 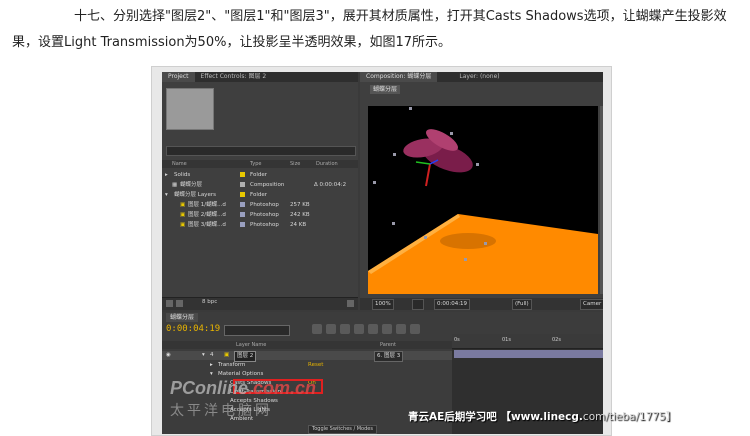 I want to click on col-parent: Parent, so click(x=388, y=345).